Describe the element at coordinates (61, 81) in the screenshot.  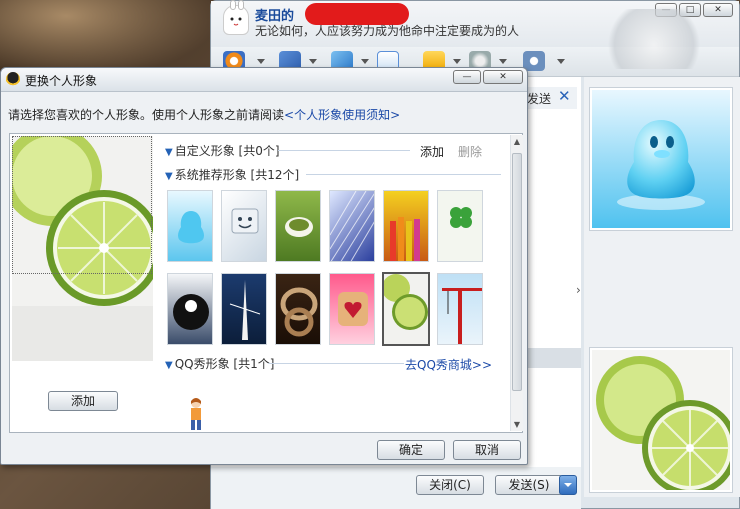
I see `dialog-title: 更换个人形象` at that location.